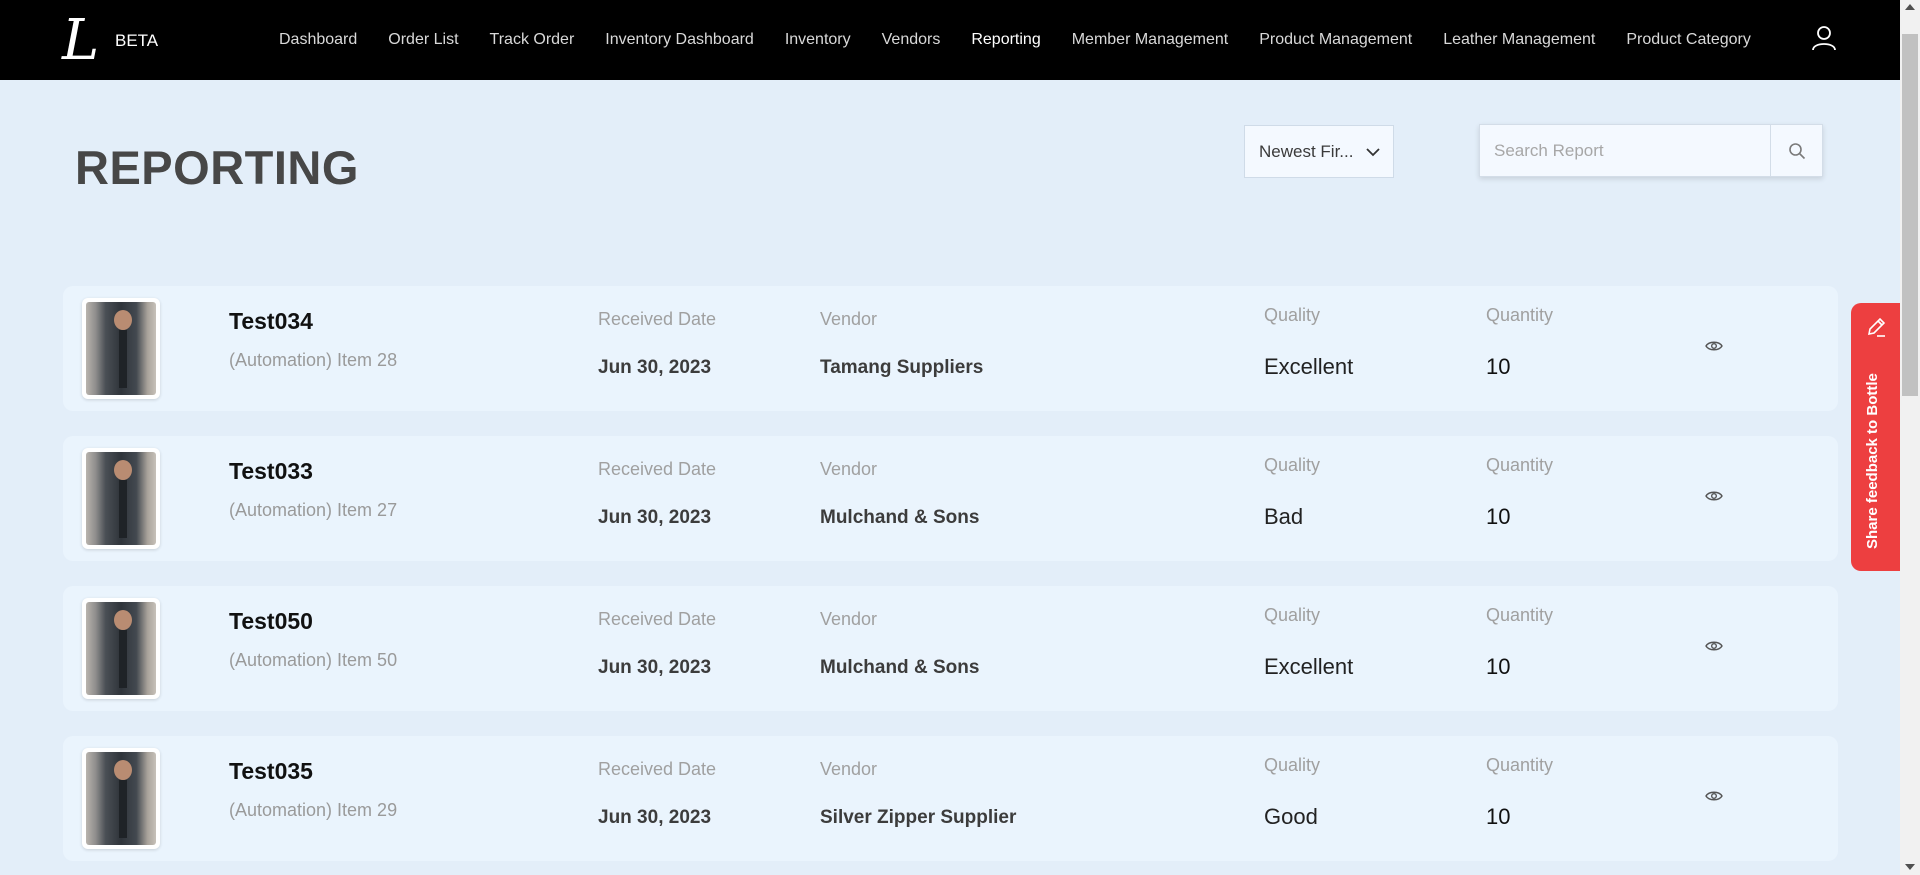 Image resolution: width=1920 pixels, height=875 pixels. I want to click on report-code: Test033, so click(271, 471).